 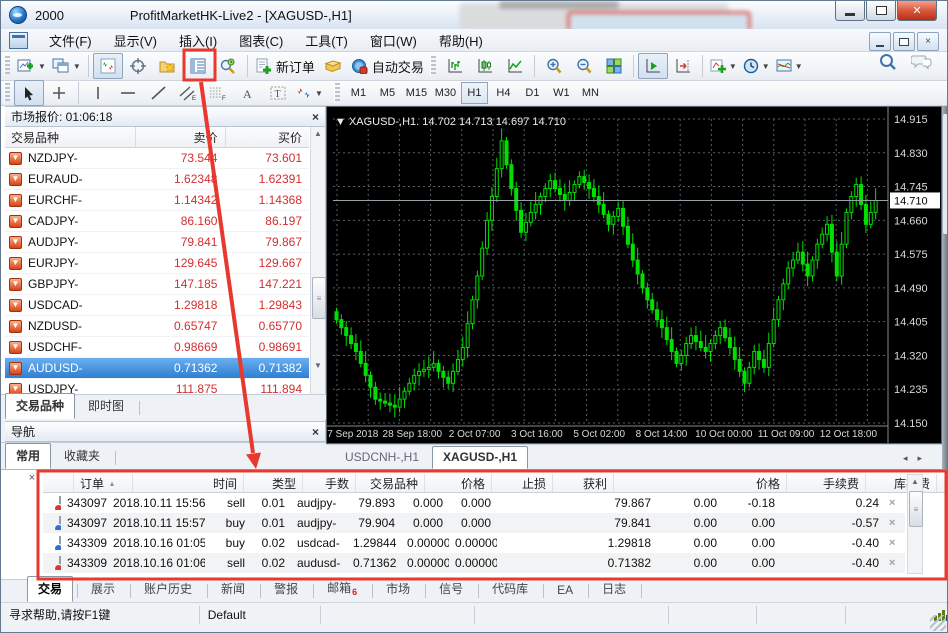 What do you see at coordinates (922, 62) in the screenshot?
I see `chat-icon` at bounding box center [922, 62].